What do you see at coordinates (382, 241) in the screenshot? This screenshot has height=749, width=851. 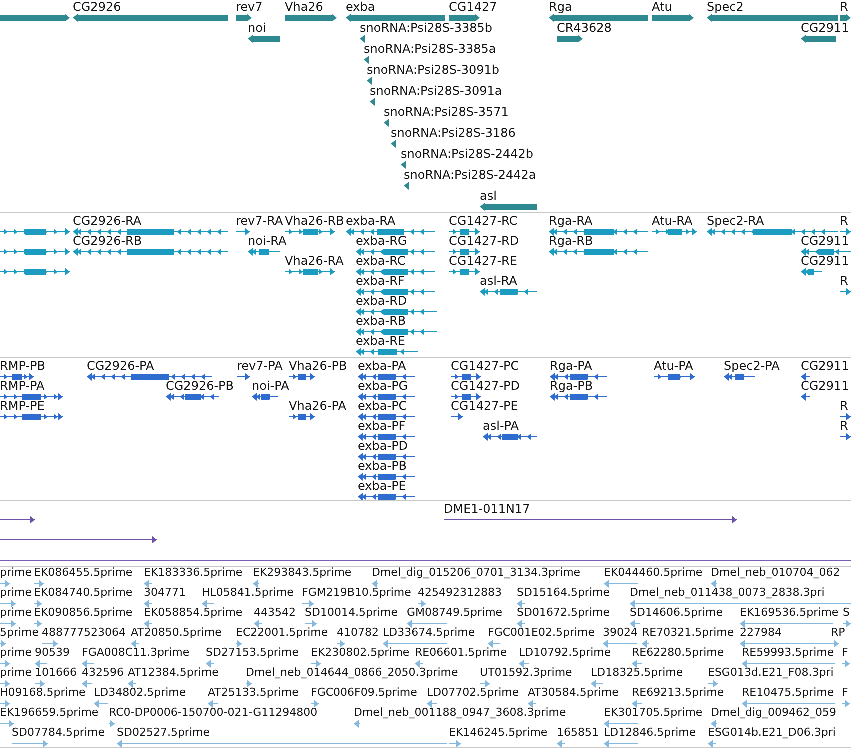 I see `feature-label: exba-RG` at bounding box center [382, 241].